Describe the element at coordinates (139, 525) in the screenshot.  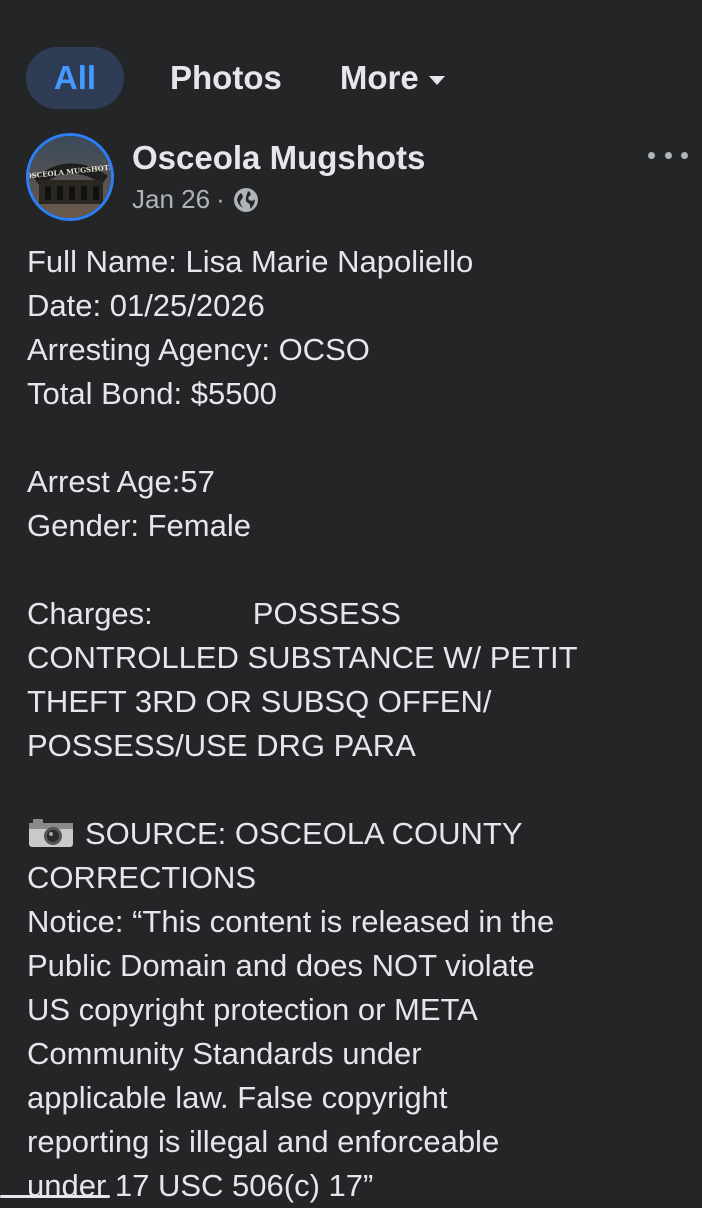
I see `gender-line: Gender: Female` at that location.